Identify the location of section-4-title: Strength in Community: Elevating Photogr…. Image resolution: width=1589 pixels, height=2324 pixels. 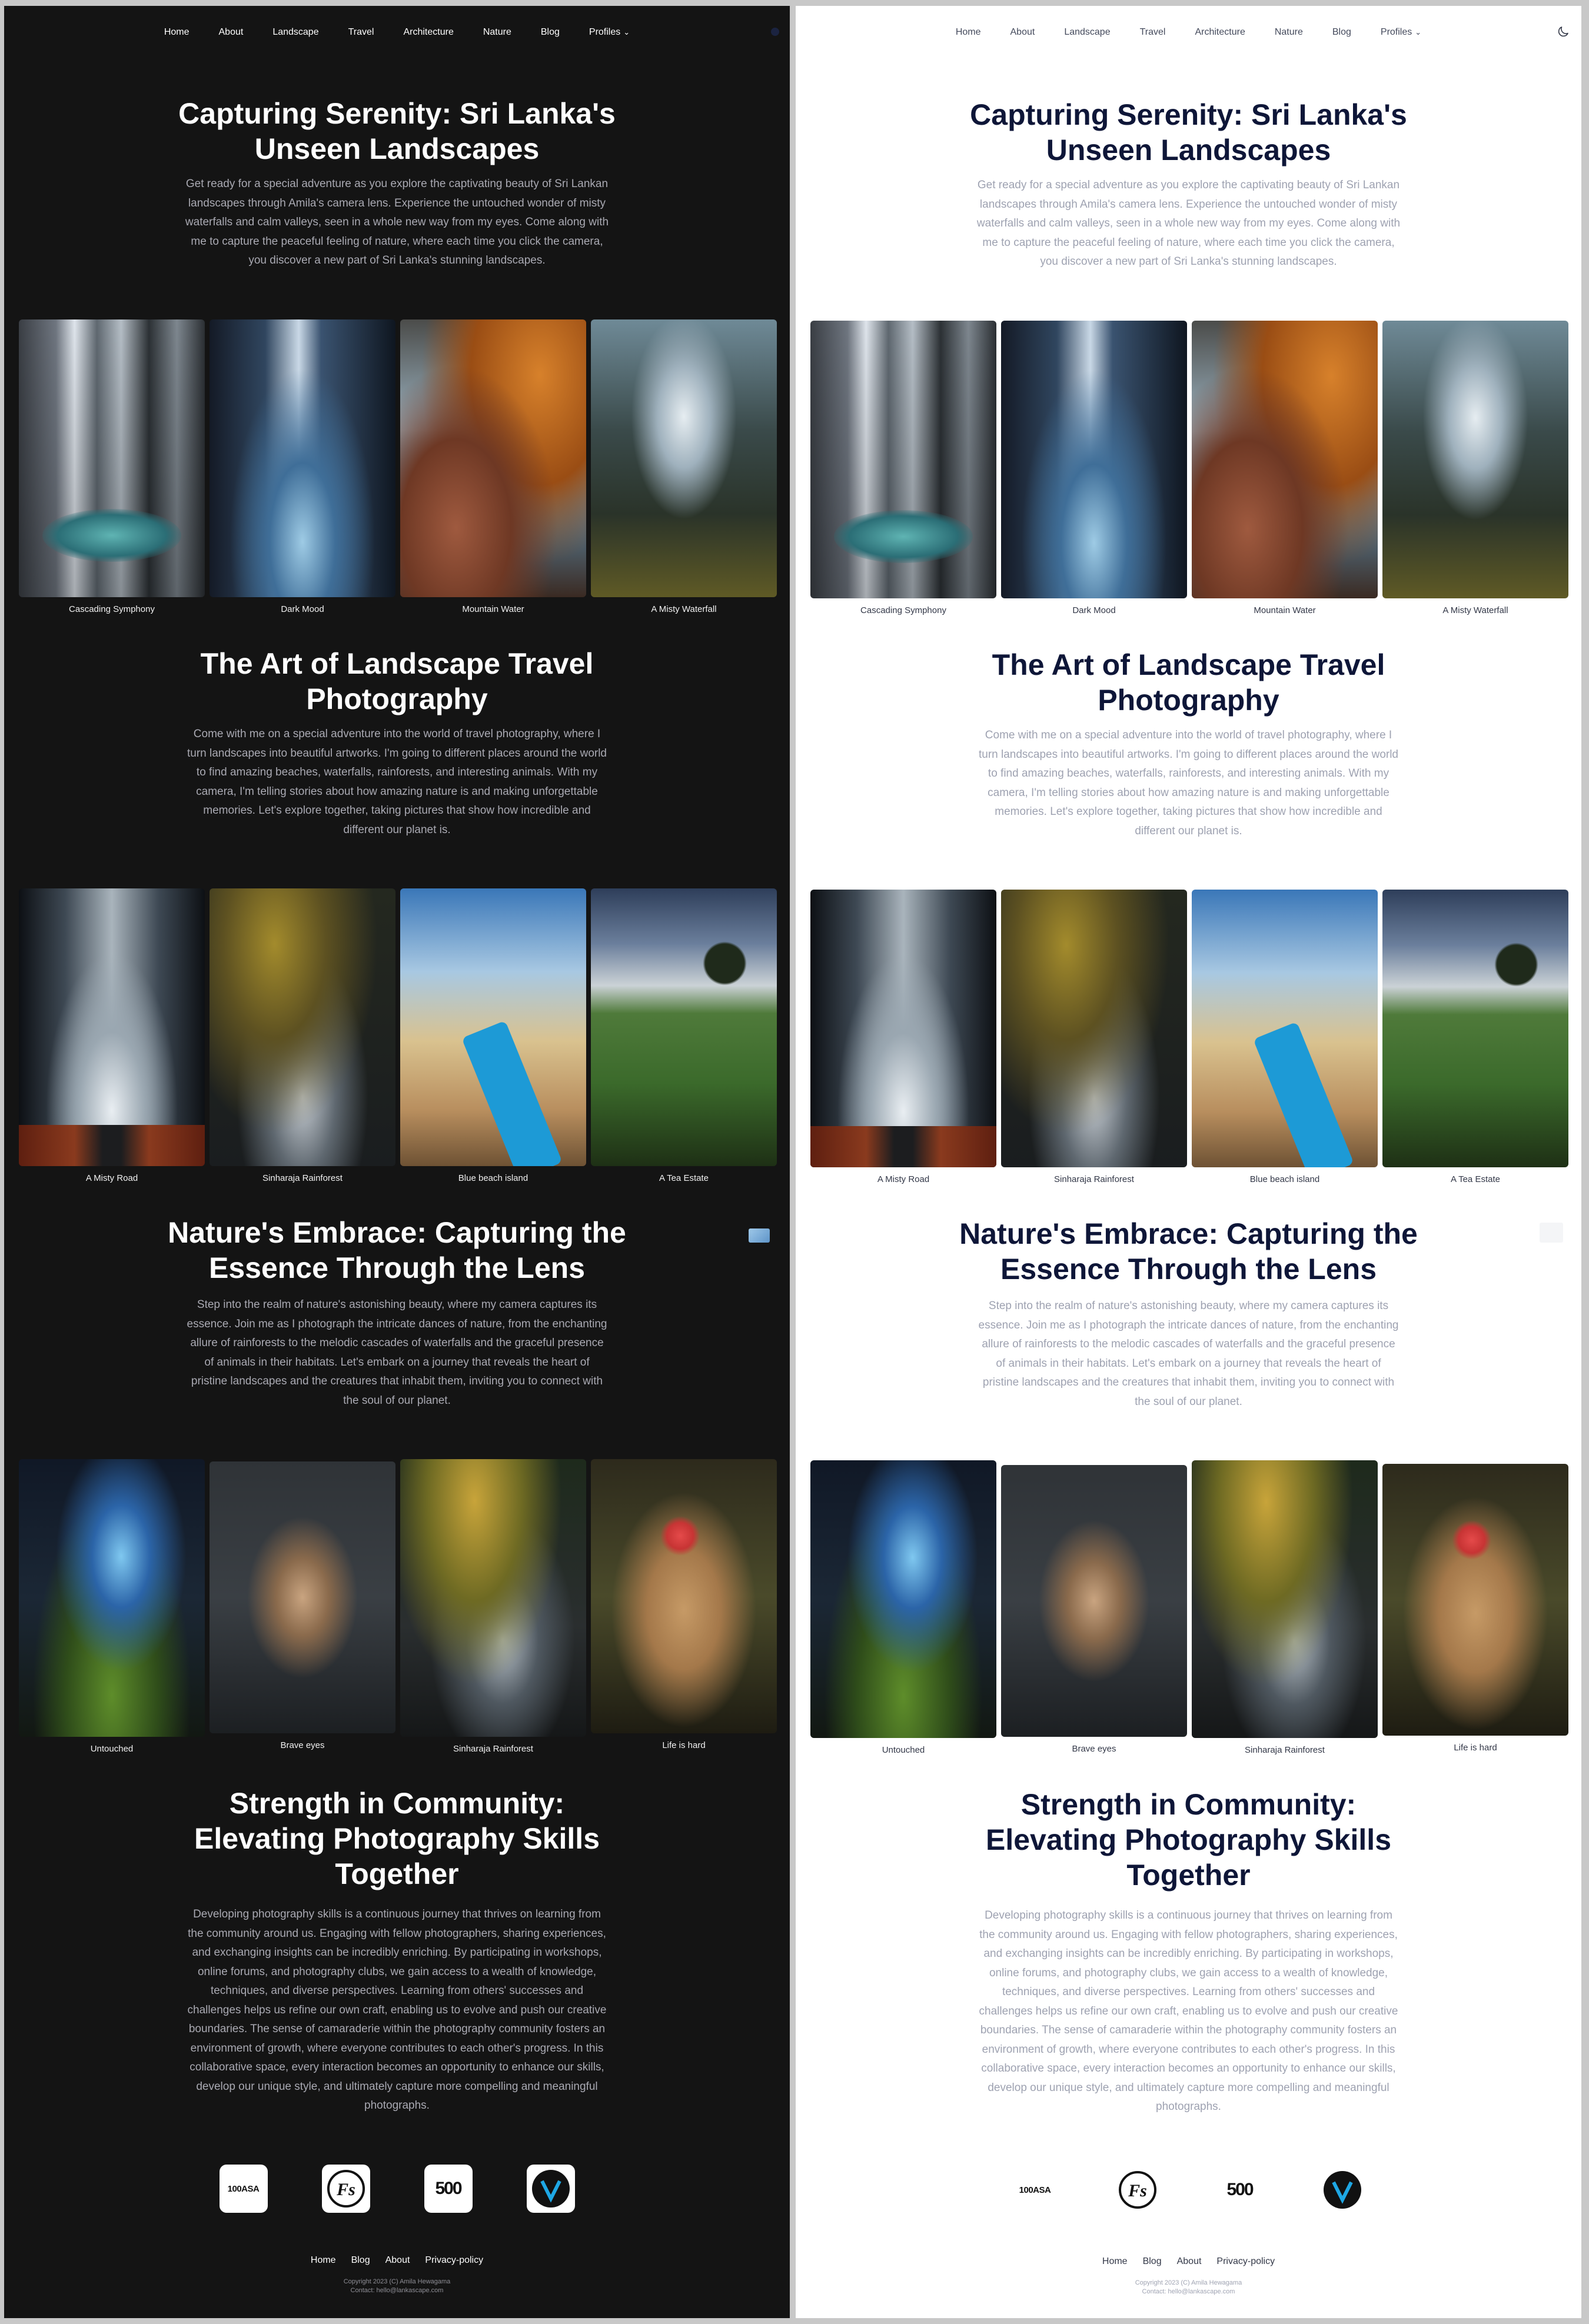
(397, 1839).